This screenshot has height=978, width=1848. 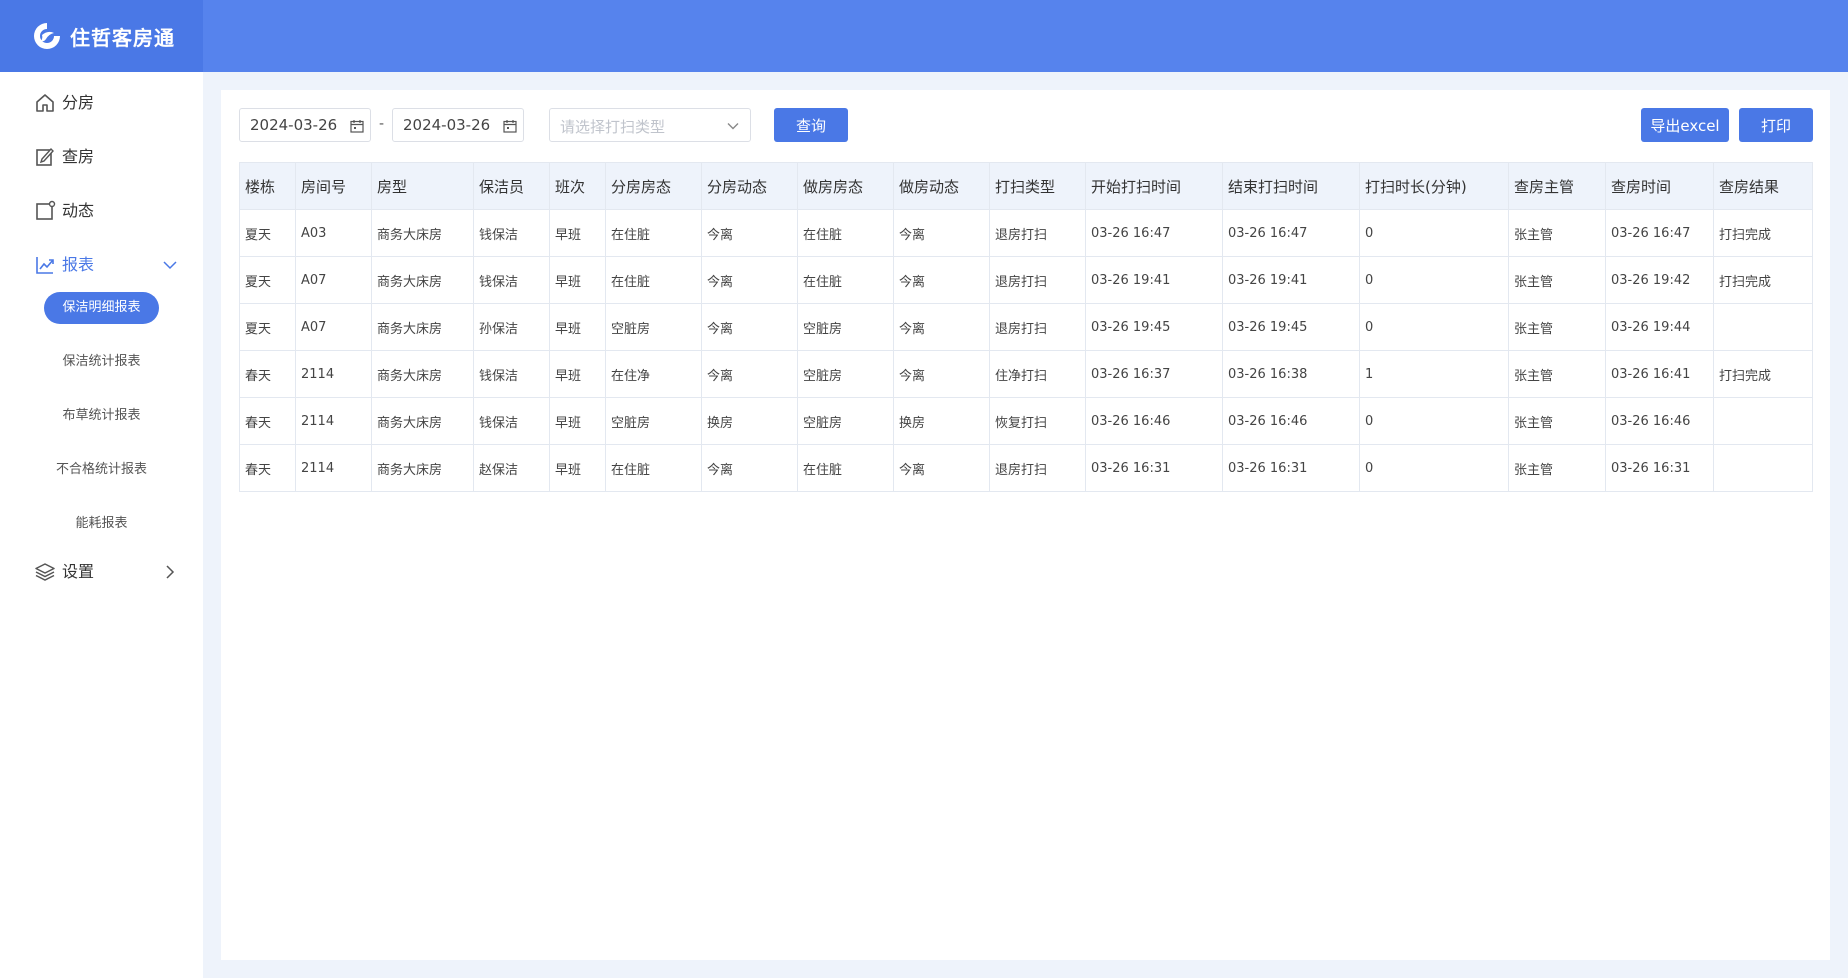 I want to click on query-button: 查询, so click(x=811, y=125).